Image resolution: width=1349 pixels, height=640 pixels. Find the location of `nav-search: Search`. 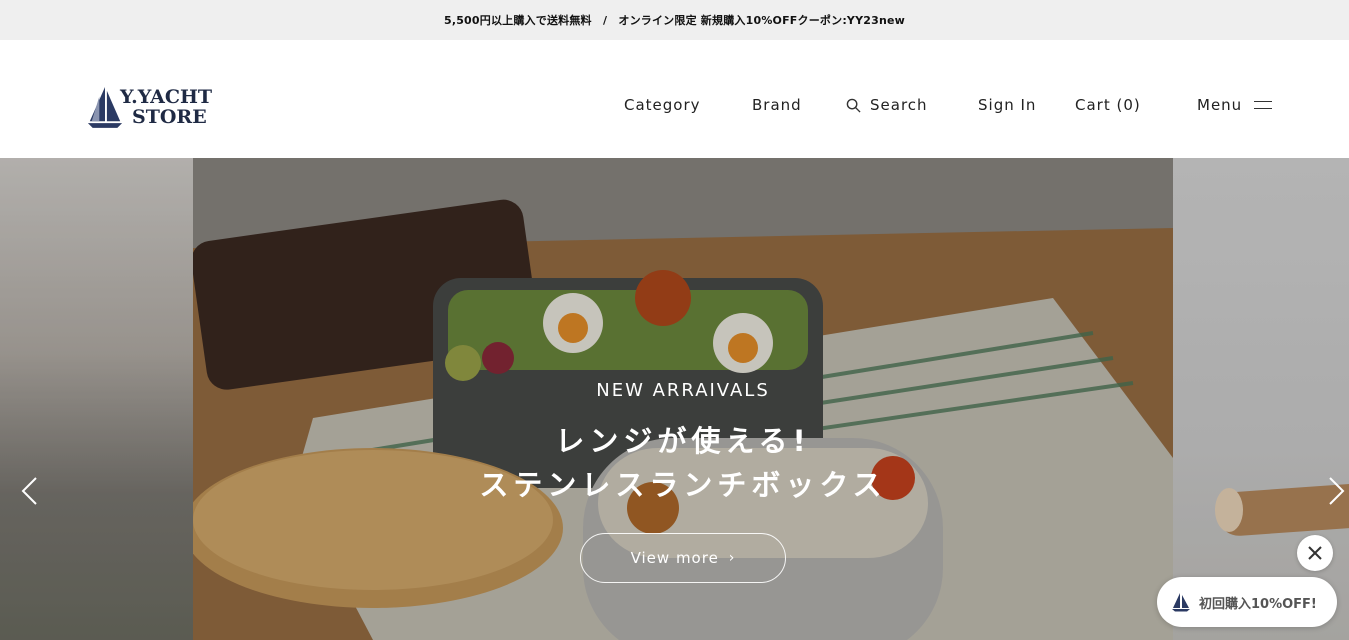

nav-search: Search is located at coordinates (887, 105).